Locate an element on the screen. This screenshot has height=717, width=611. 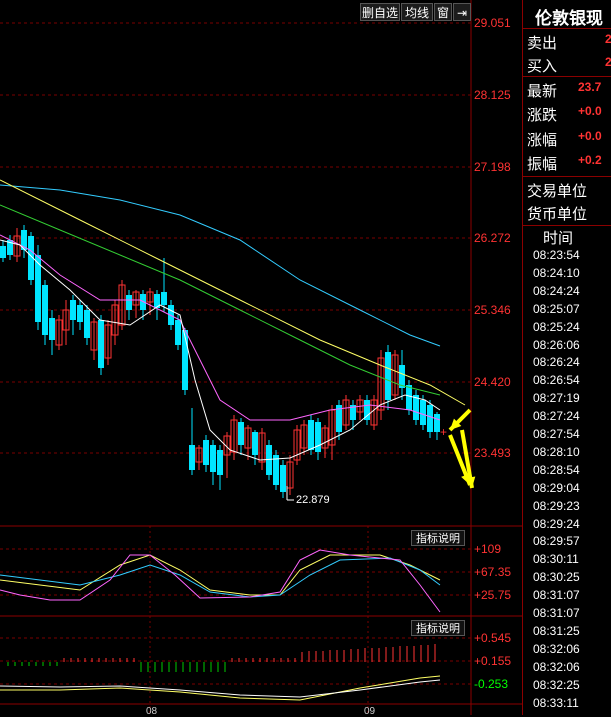
quote-row-amplitude: 振幅 +0.2 is located at coordinates (567, 162).